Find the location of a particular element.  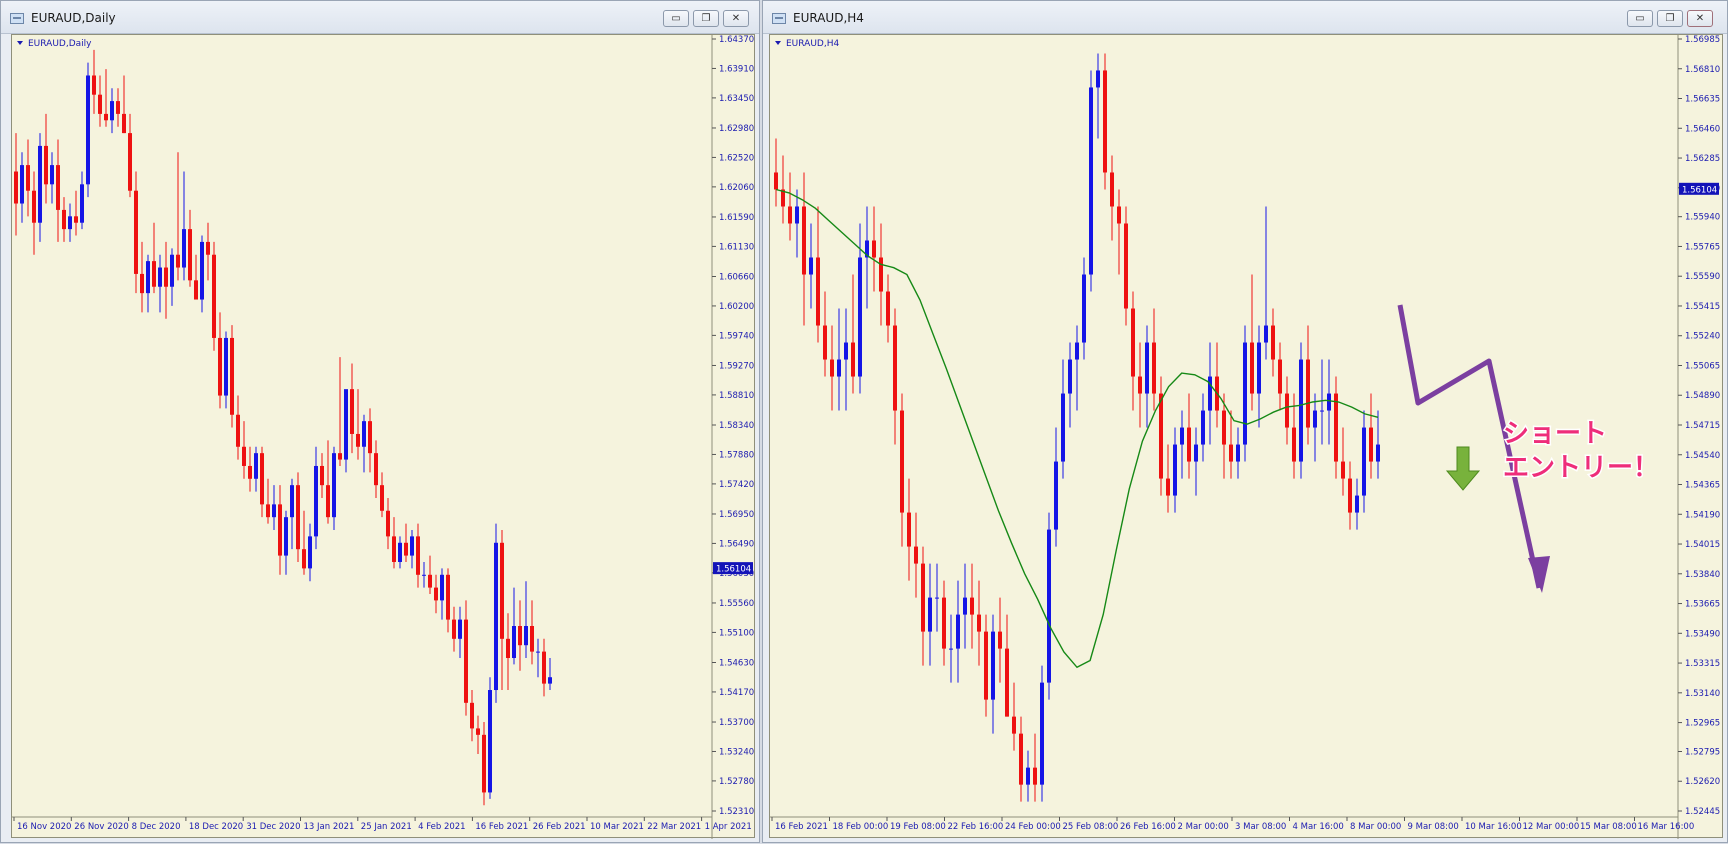

price-tick-label: 1.62060 is located at coordinates (736, 188).